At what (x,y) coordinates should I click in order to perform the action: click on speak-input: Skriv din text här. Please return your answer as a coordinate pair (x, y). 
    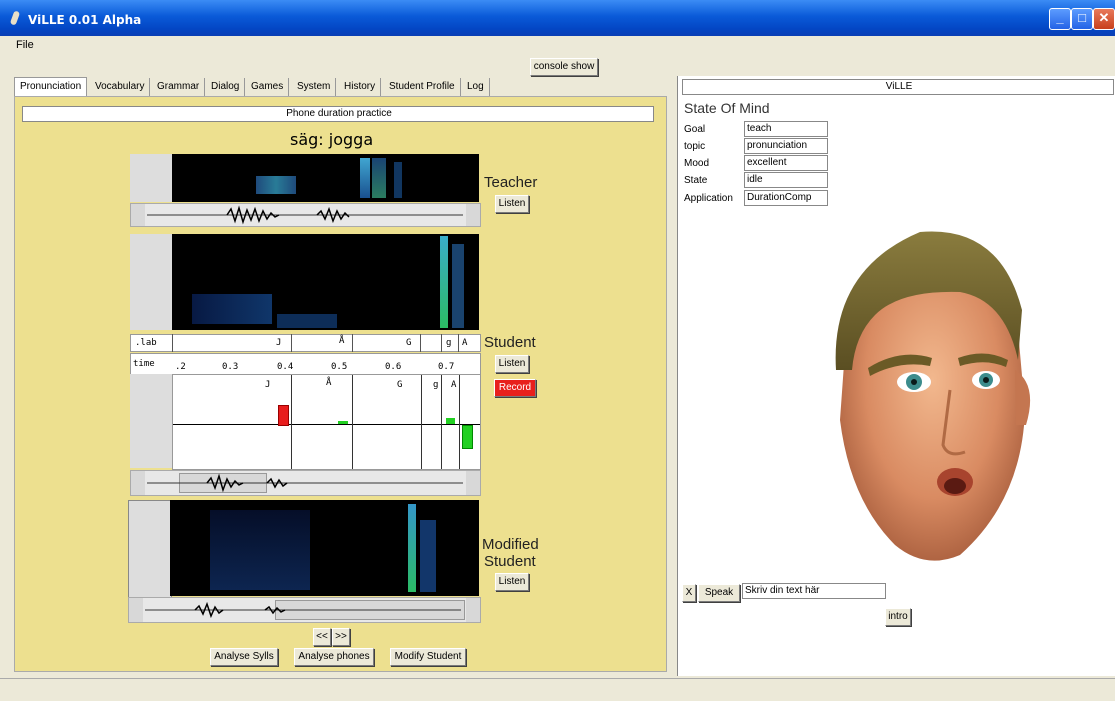
    Looking at the image, I should click on (814, 591).